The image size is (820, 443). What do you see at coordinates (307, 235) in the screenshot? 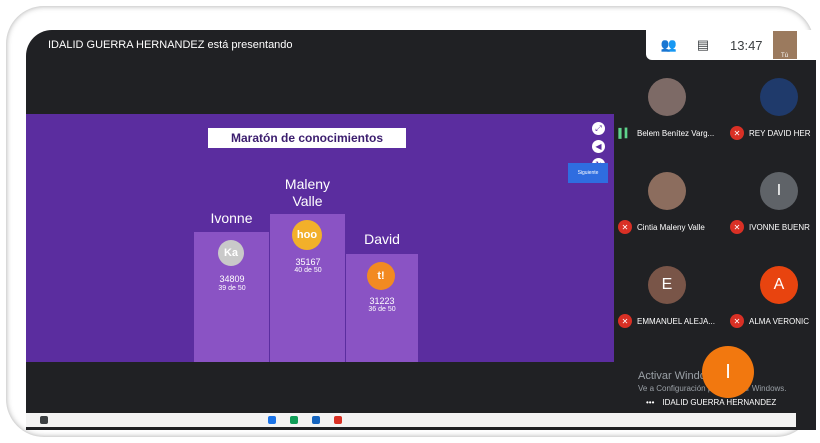
I see `podium-badge-1st: hoo` at bounding box center [307, 235].